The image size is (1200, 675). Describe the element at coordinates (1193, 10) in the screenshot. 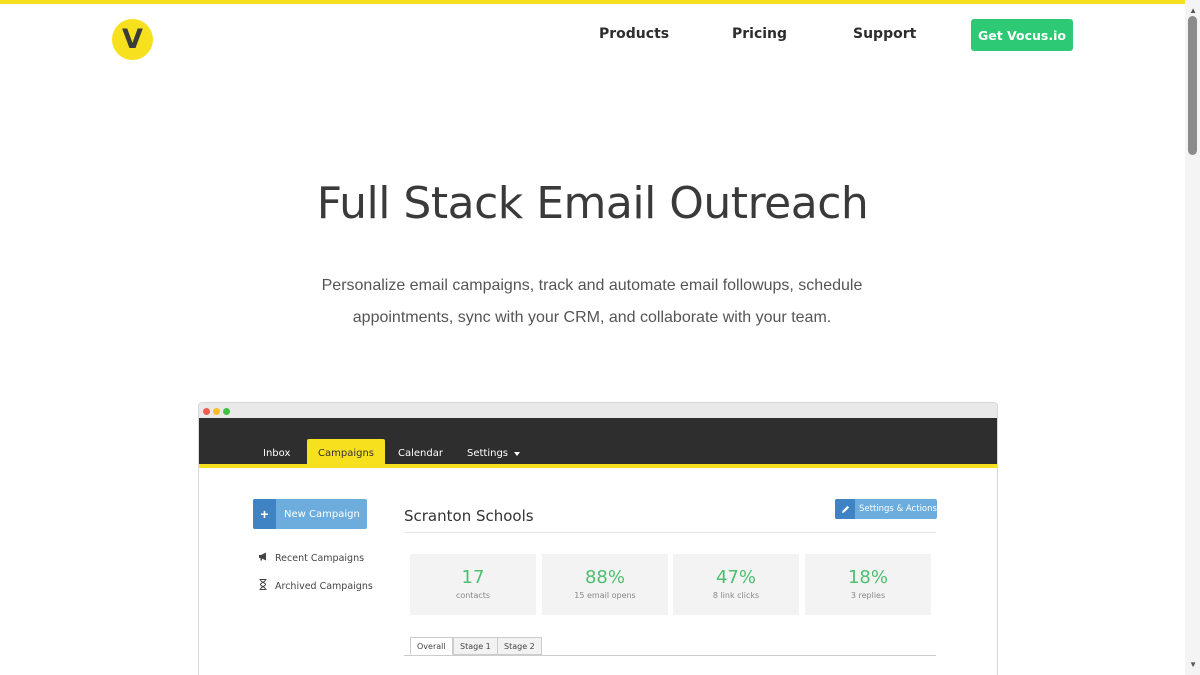

I see `scroll-up-icon: ▲` at that location.